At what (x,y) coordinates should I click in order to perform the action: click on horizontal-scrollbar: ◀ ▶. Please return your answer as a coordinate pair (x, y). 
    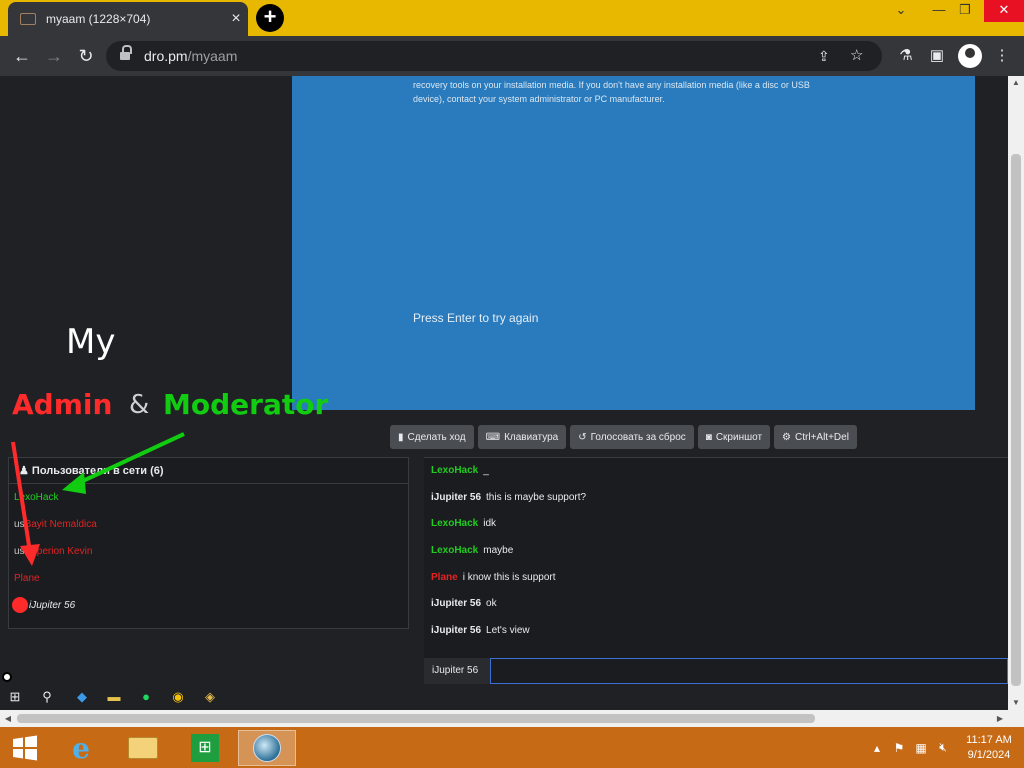
    Looking at the image, I should click on (504, 718).